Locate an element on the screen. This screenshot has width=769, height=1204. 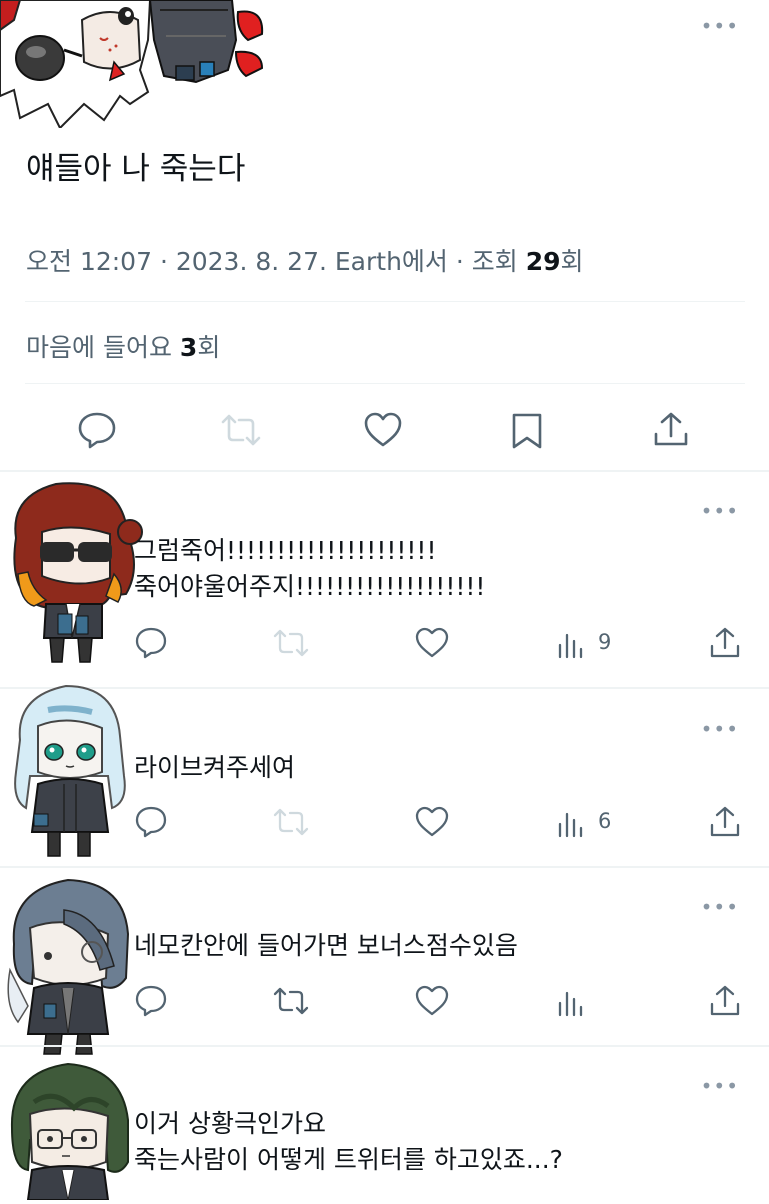
views-count: 9 is located at coordinates (605, 642).